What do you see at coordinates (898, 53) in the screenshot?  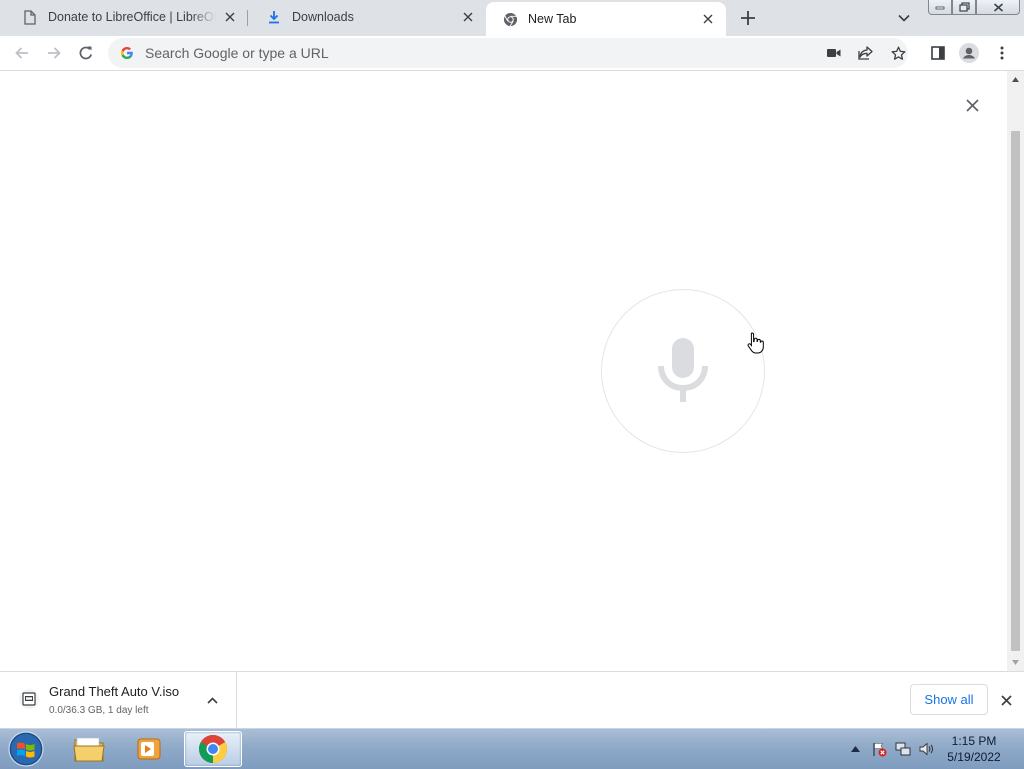 I see `bookmark-star-icon` at bounding box center [898, 53].